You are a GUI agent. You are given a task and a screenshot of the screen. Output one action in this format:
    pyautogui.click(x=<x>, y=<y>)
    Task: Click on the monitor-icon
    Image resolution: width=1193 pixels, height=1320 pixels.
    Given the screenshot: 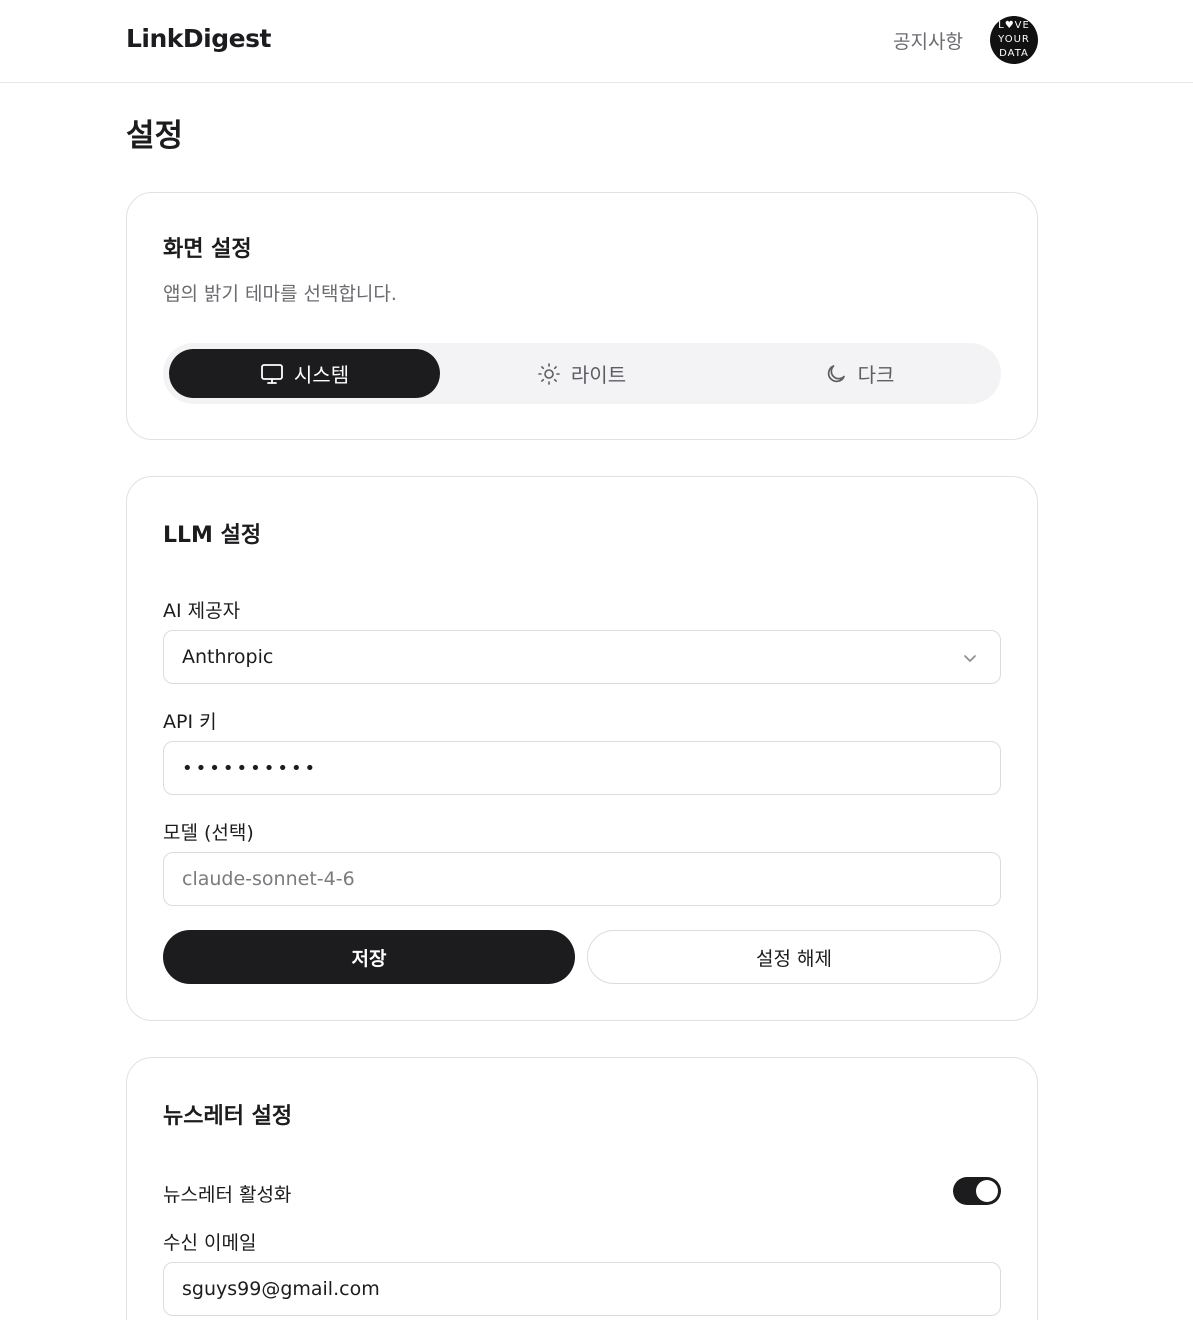 What is the action you would take?
    pyautogui.click(x=272, y=374)
    